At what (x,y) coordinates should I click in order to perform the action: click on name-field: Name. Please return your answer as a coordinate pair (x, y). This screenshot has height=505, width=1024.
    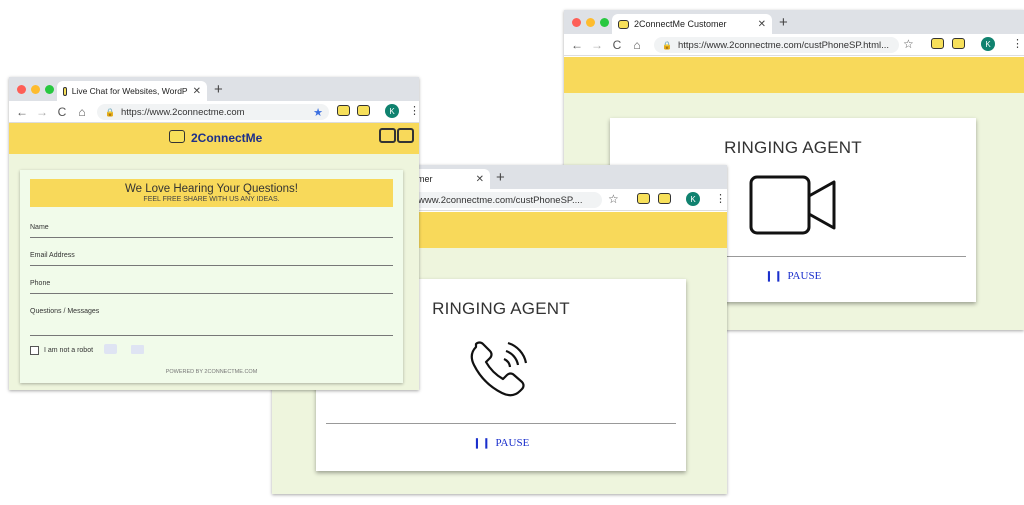
    Looking at the image, I should click on (211, 231).